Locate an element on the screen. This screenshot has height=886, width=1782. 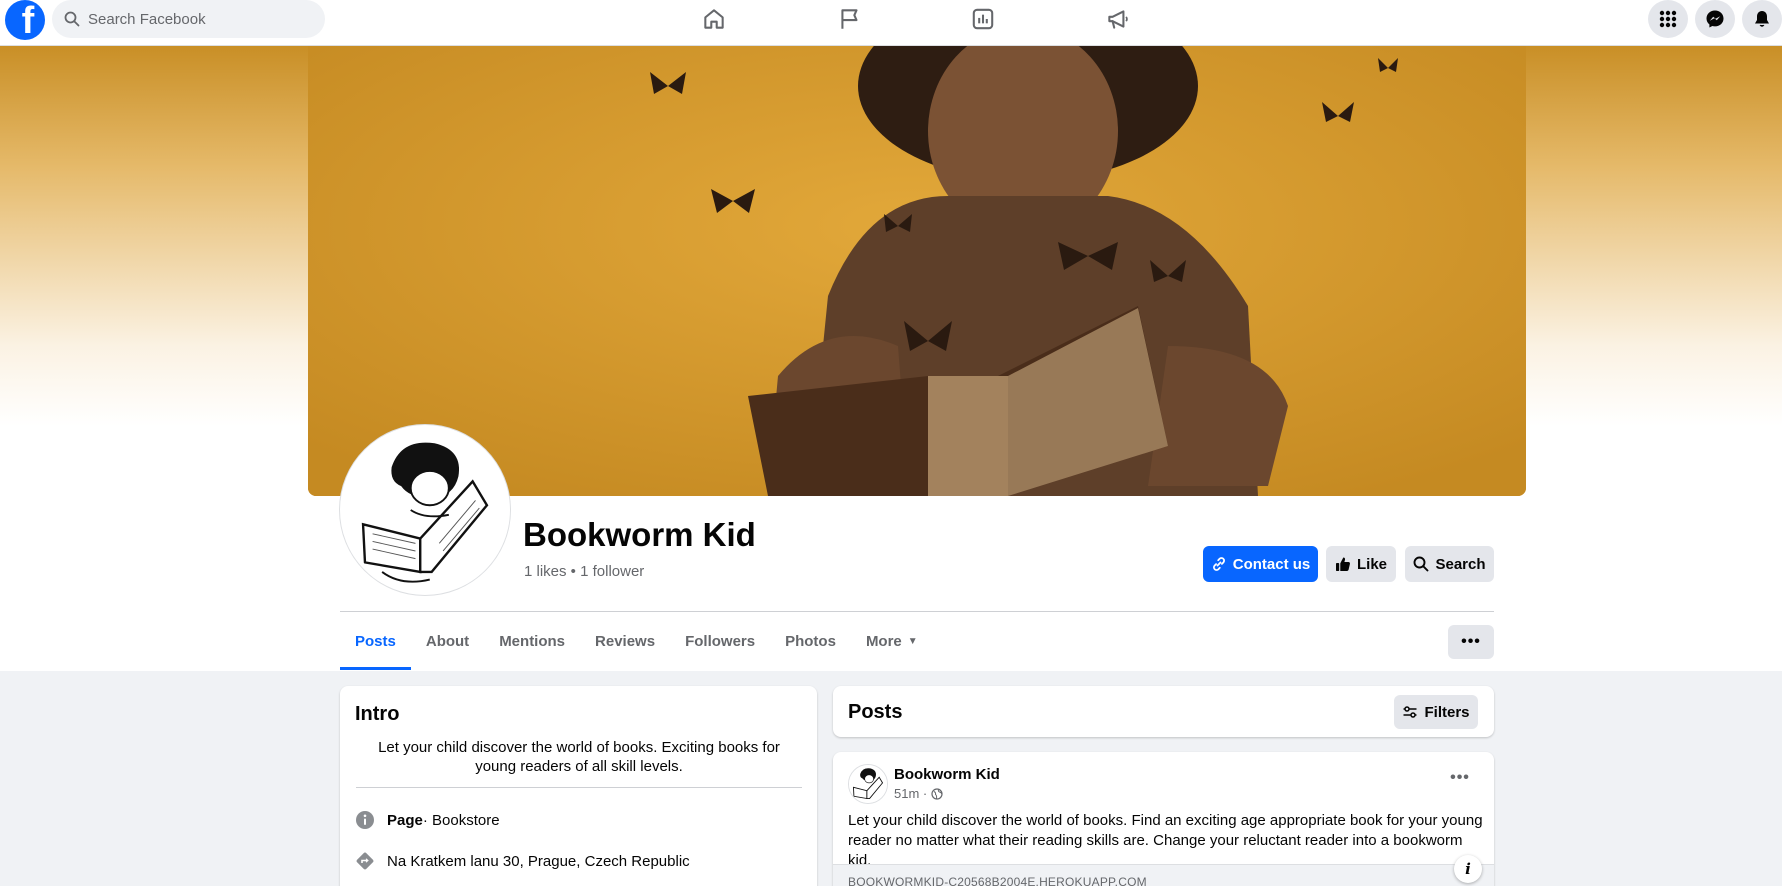
home-nav-button is located at coordinates (714, 19).